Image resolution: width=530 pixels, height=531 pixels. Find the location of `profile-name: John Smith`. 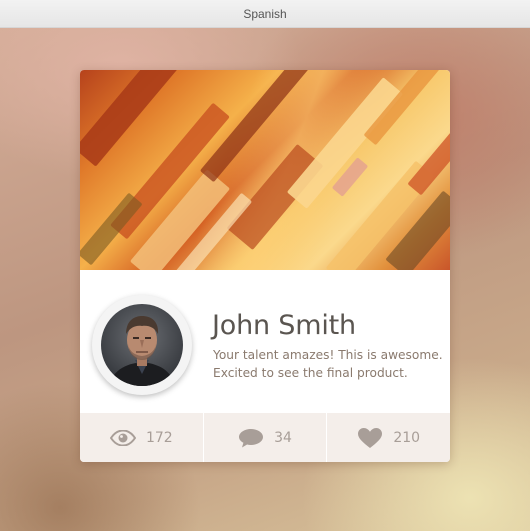

profile-name: John Smith is located at coordinates (284, 325).